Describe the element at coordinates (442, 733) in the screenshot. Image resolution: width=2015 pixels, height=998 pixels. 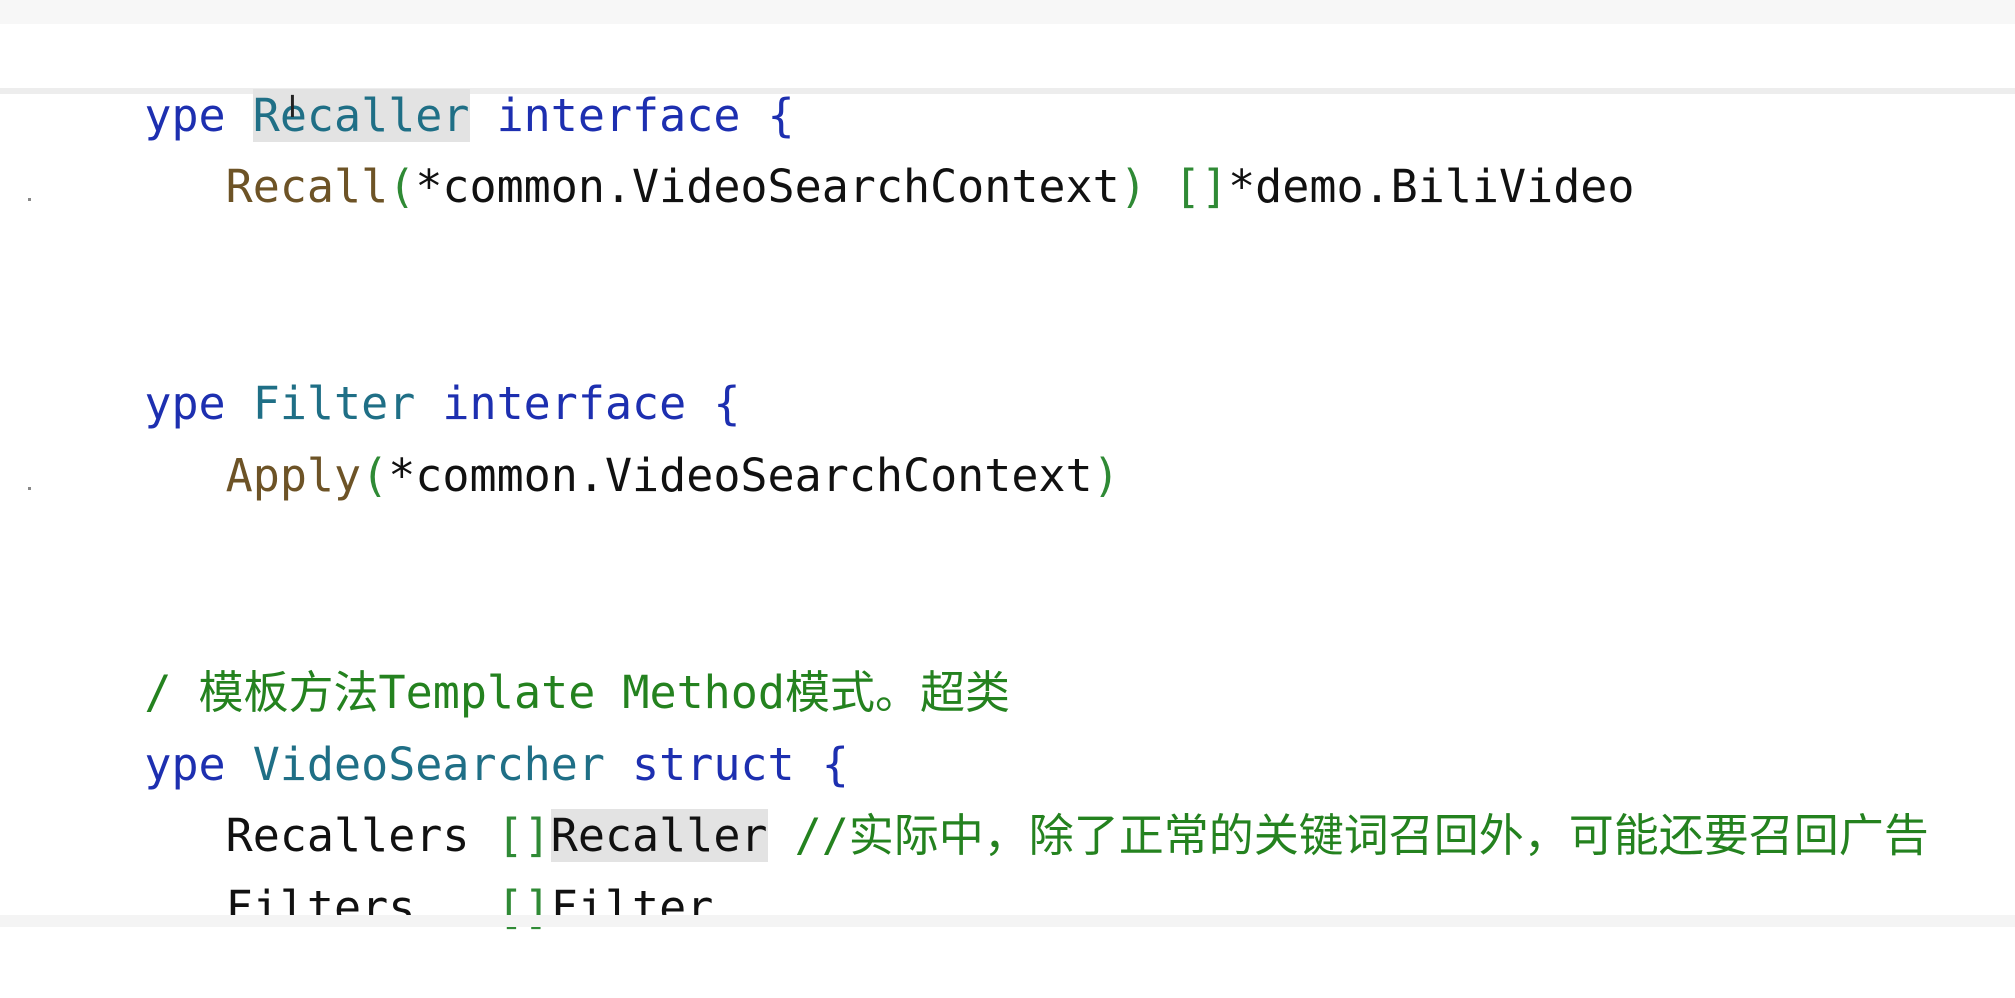
I see `code-line-6: ype VideoSearcher struct {` at that location.